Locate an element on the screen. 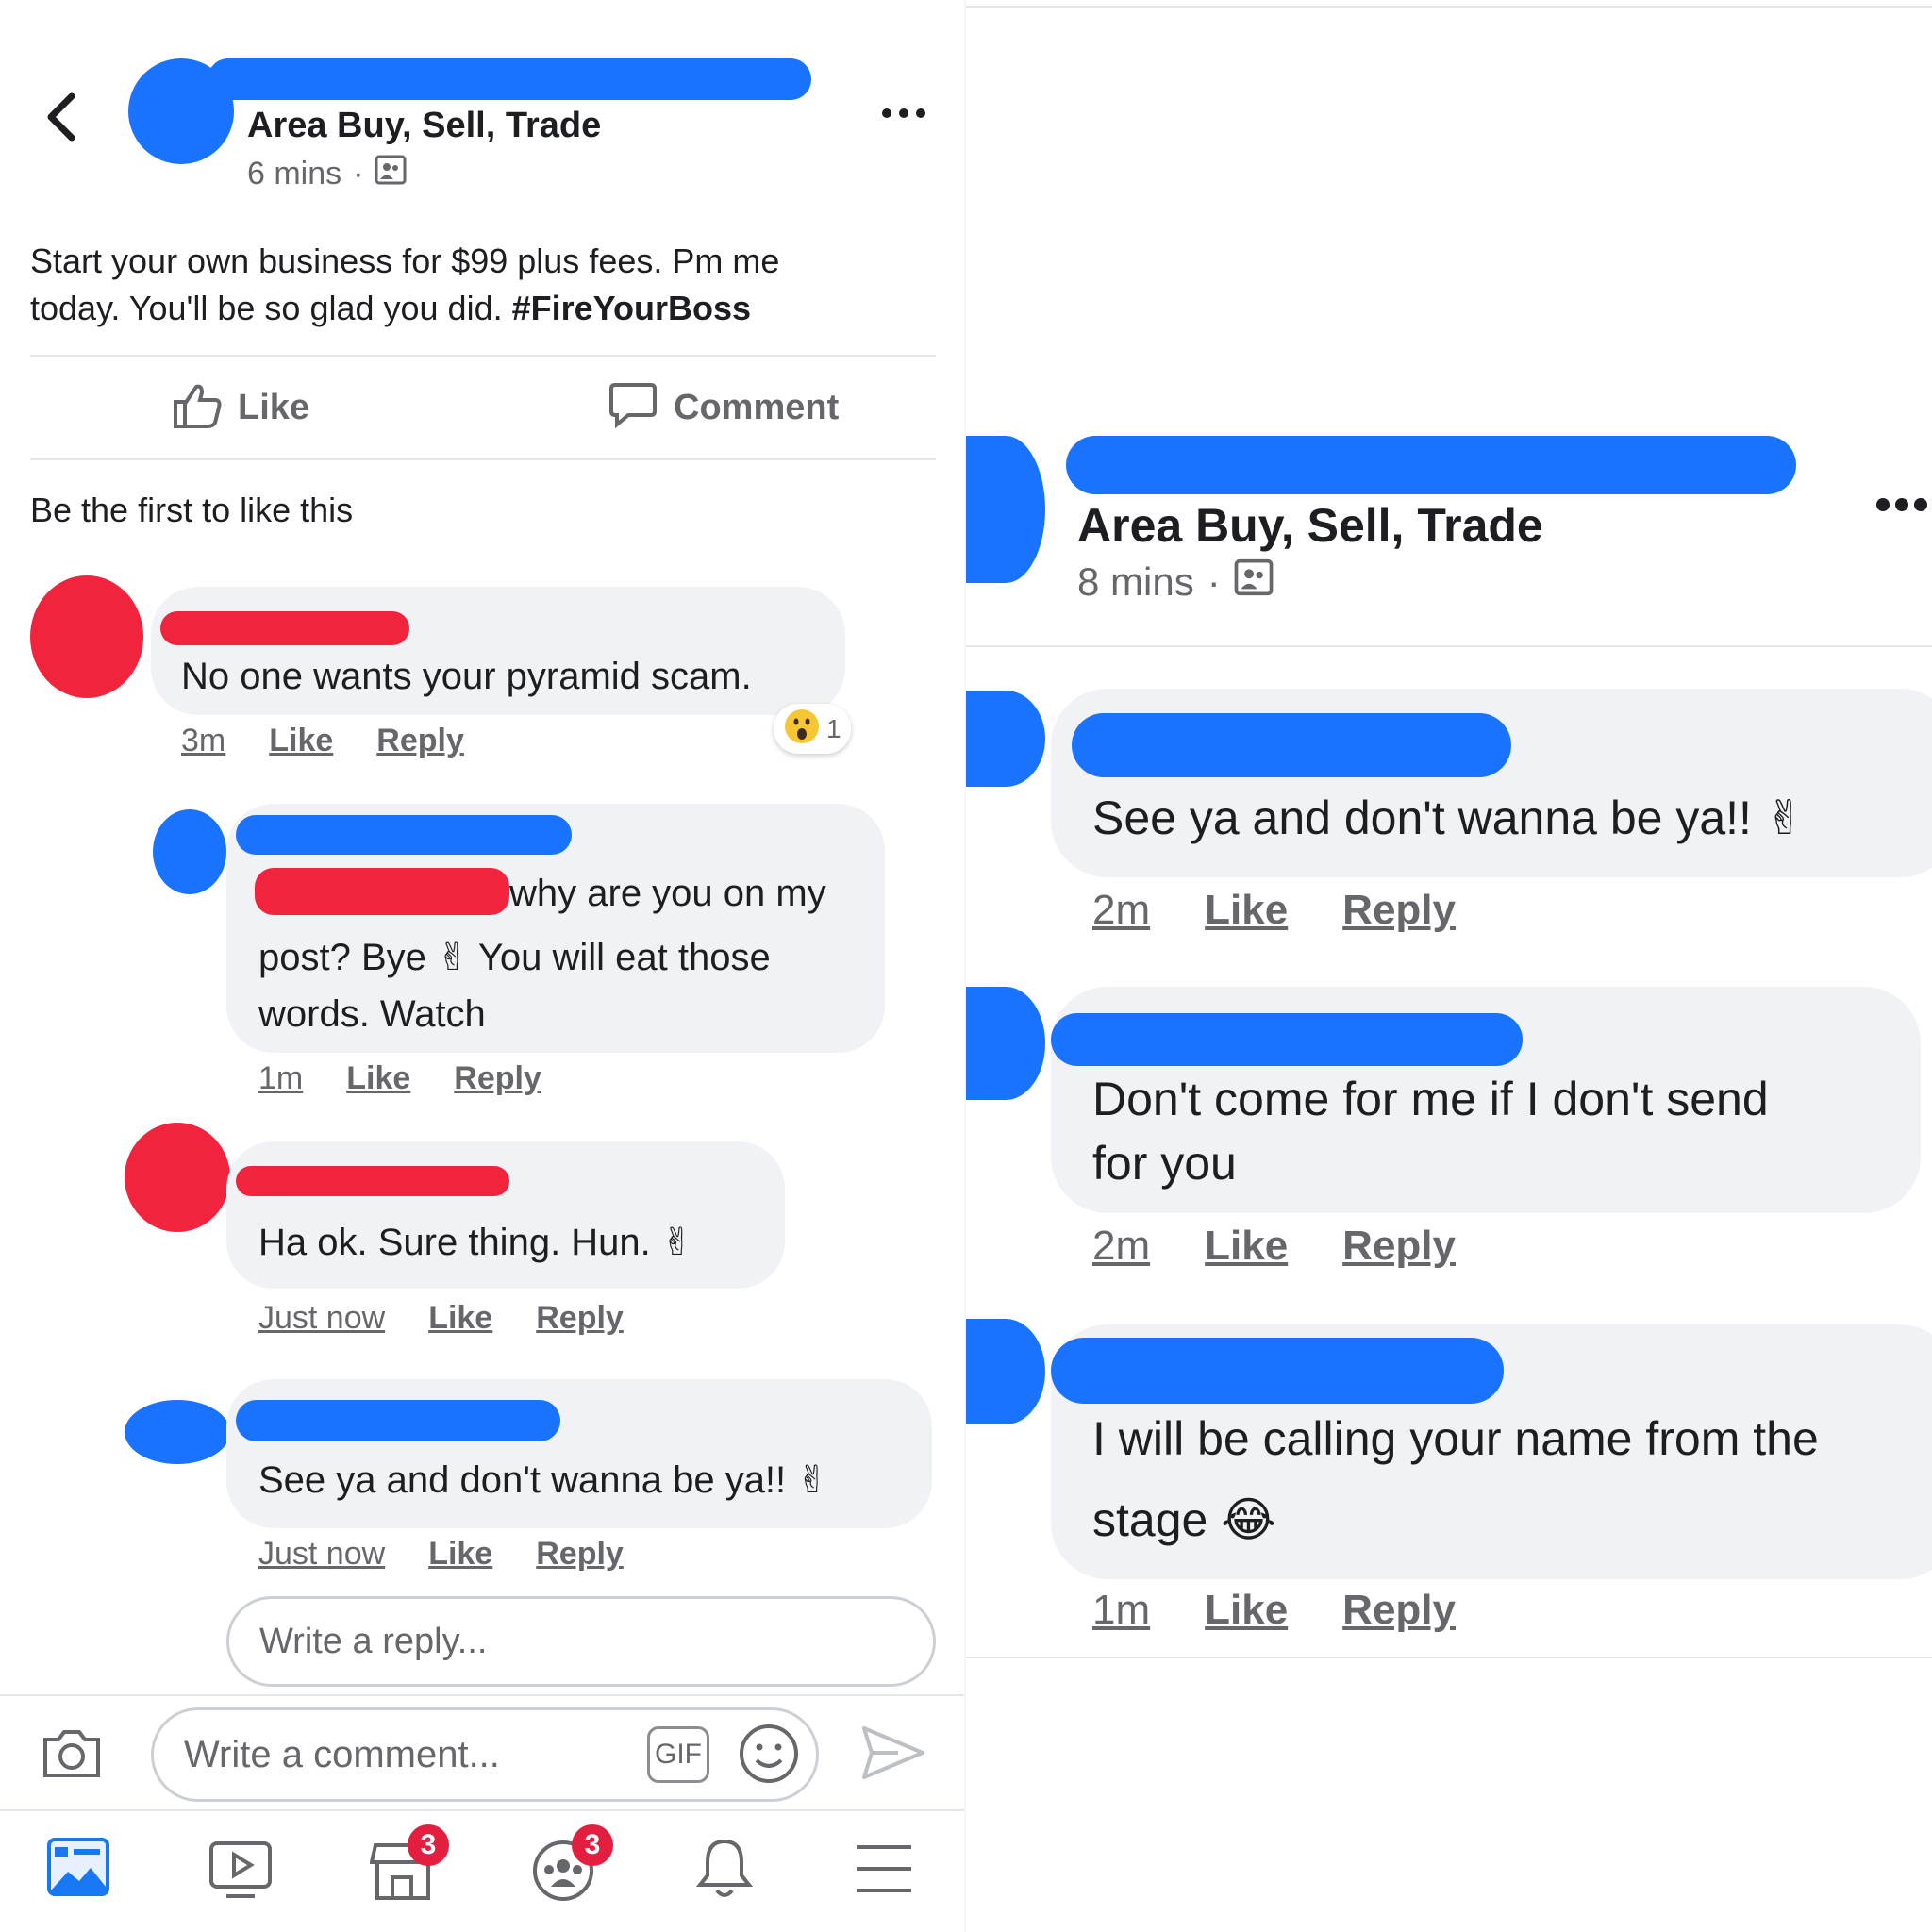  watch-tab-icon is located at coordinates (241, 1873).